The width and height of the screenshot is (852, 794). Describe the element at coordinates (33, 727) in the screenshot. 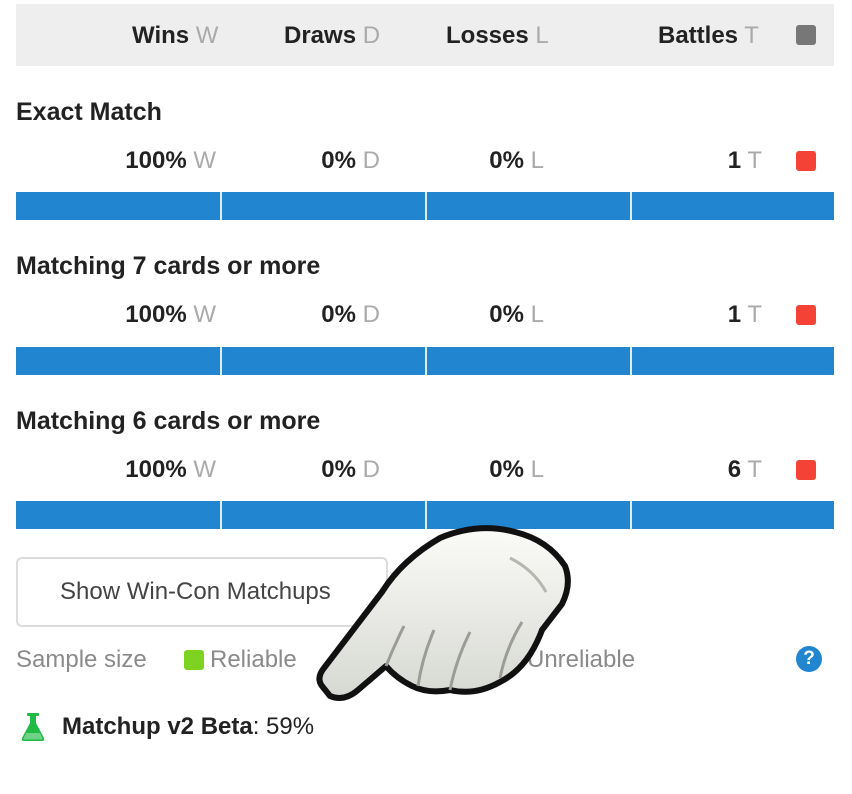

I see `flask-icon` at that location.